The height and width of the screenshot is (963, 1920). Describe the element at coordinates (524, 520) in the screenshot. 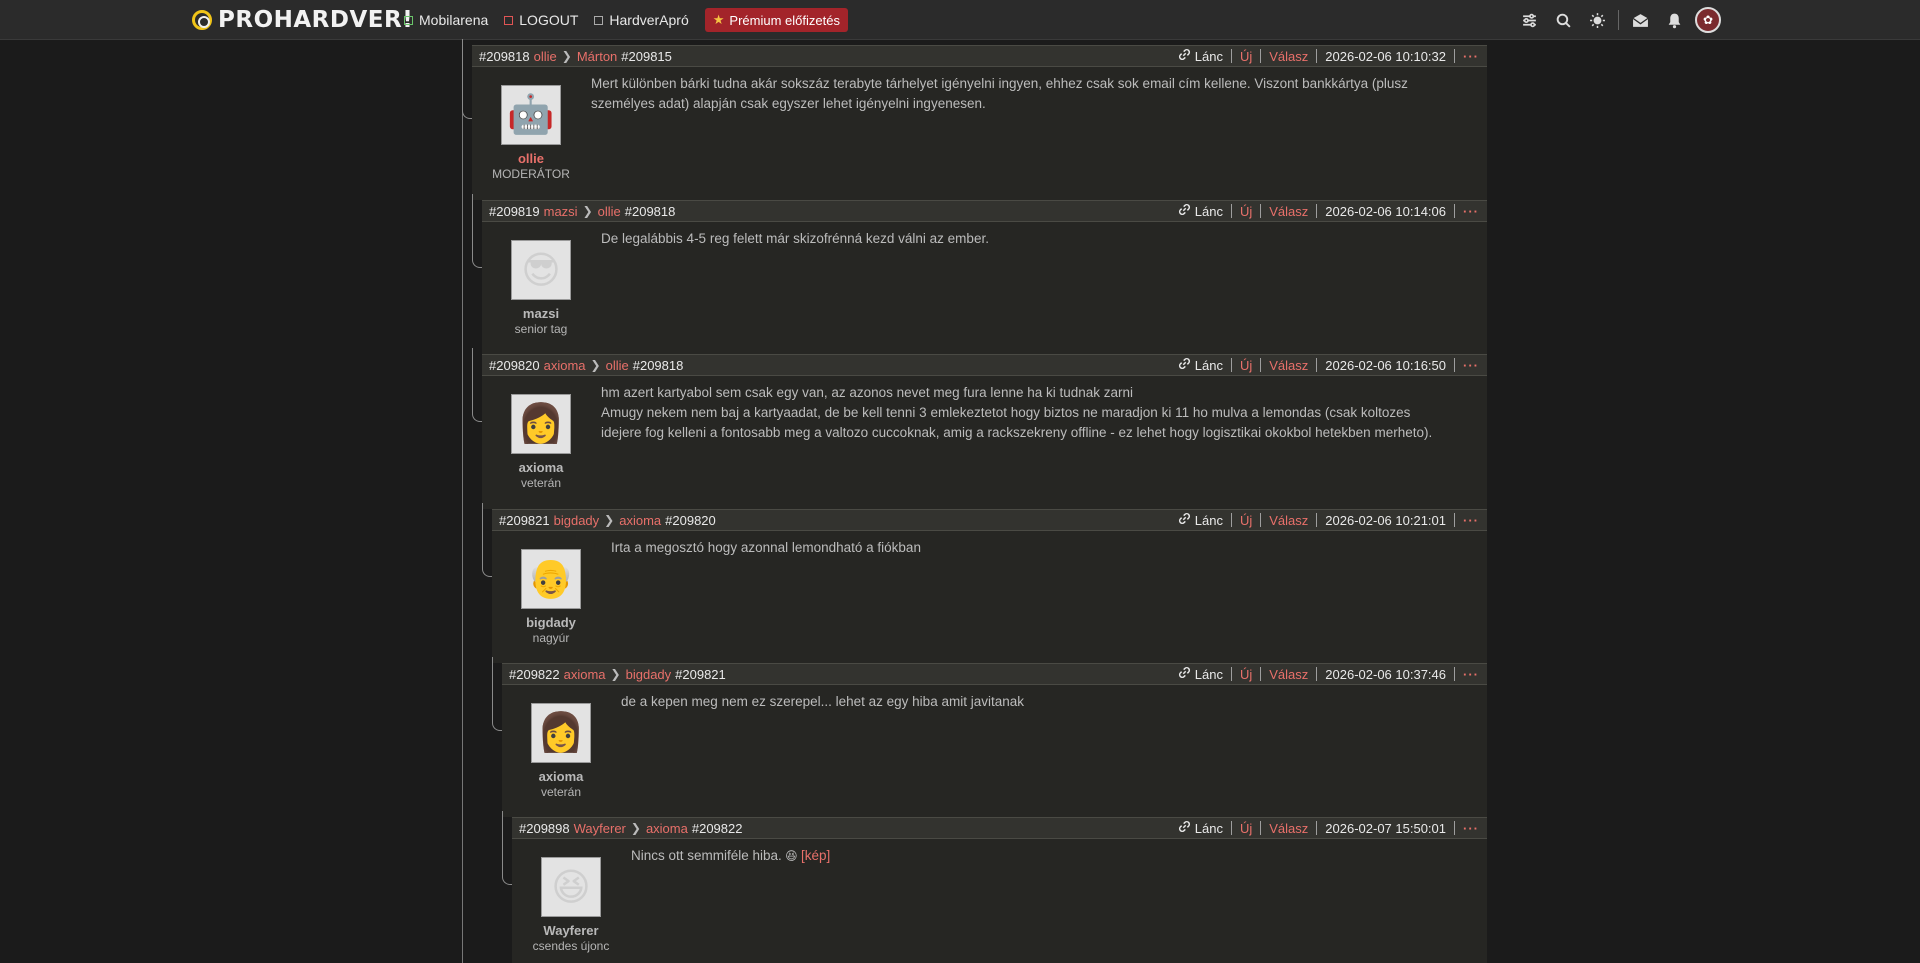

I see `comment-id: #209821` at that location.